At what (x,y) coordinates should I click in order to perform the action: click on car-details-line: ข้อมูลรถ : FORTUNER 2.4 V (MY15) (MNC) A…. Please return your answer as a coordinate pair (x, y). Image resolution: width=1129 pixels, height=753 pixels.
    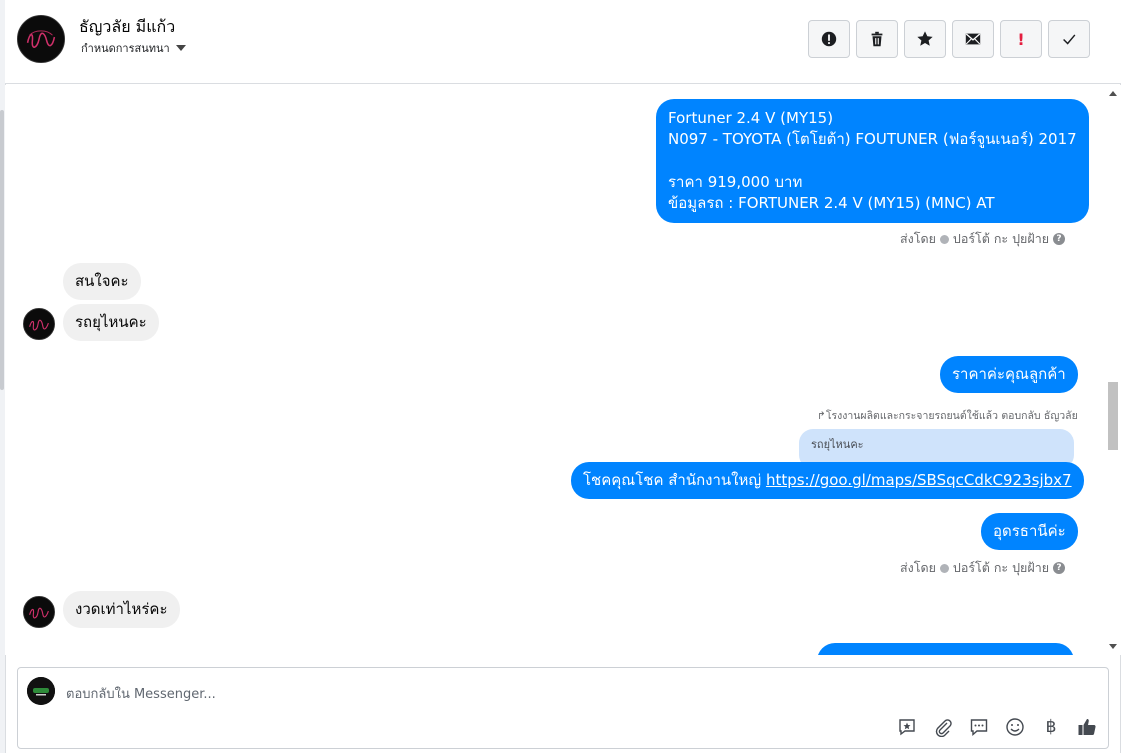
    Looking at the image, I should click on (831, 203).